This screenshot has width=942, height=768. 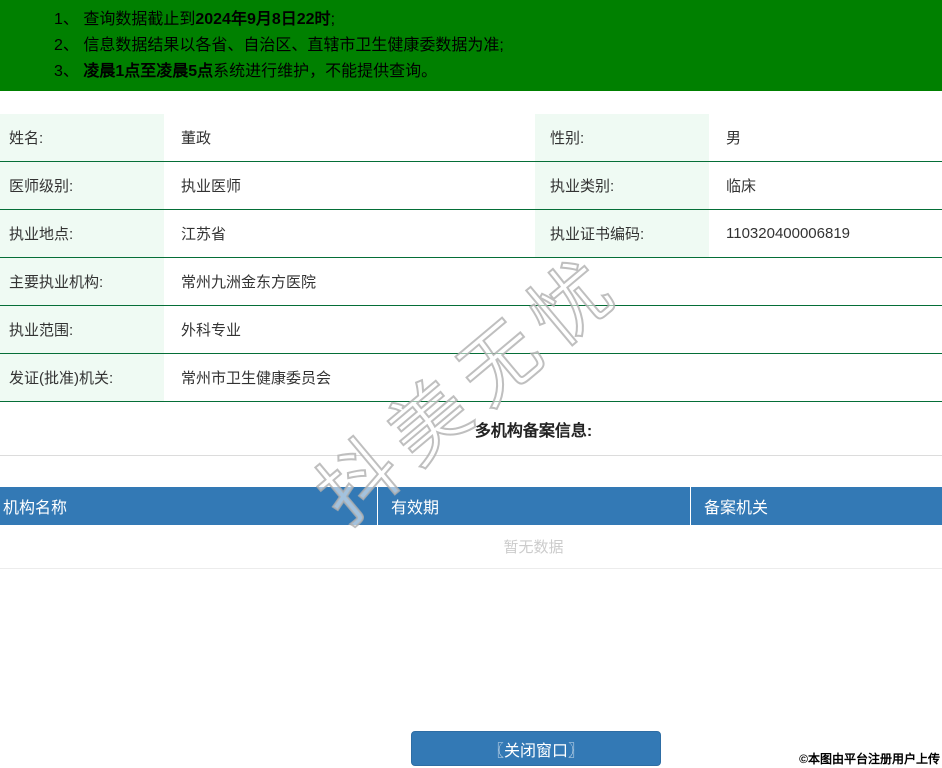 What do you see at coordinates (349, 185) in the screenshot?
I see `field-value-doctor-level: 执业医师` at bounding box center [349, 185].